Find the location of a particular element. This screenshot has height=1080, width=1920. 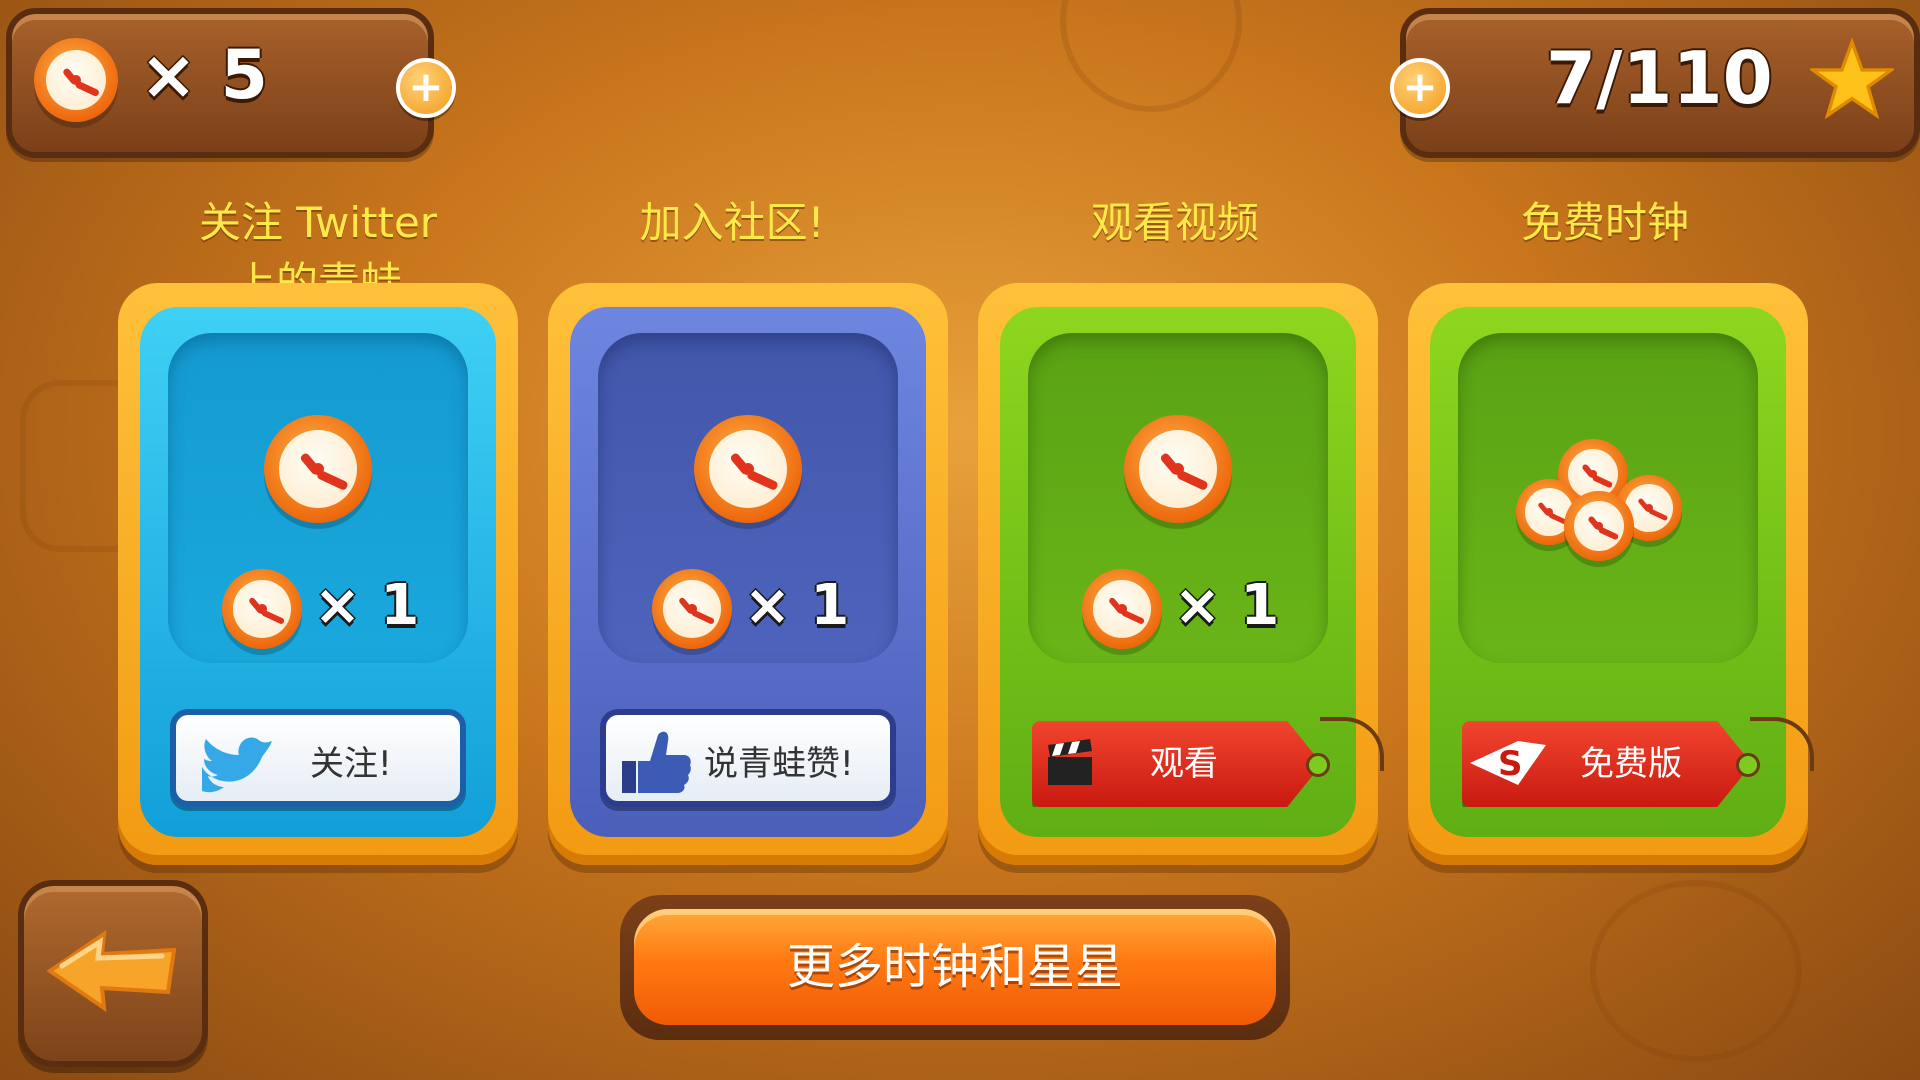

community-card: × 1 说青蛙赞! is located at coordinates (748, 574).